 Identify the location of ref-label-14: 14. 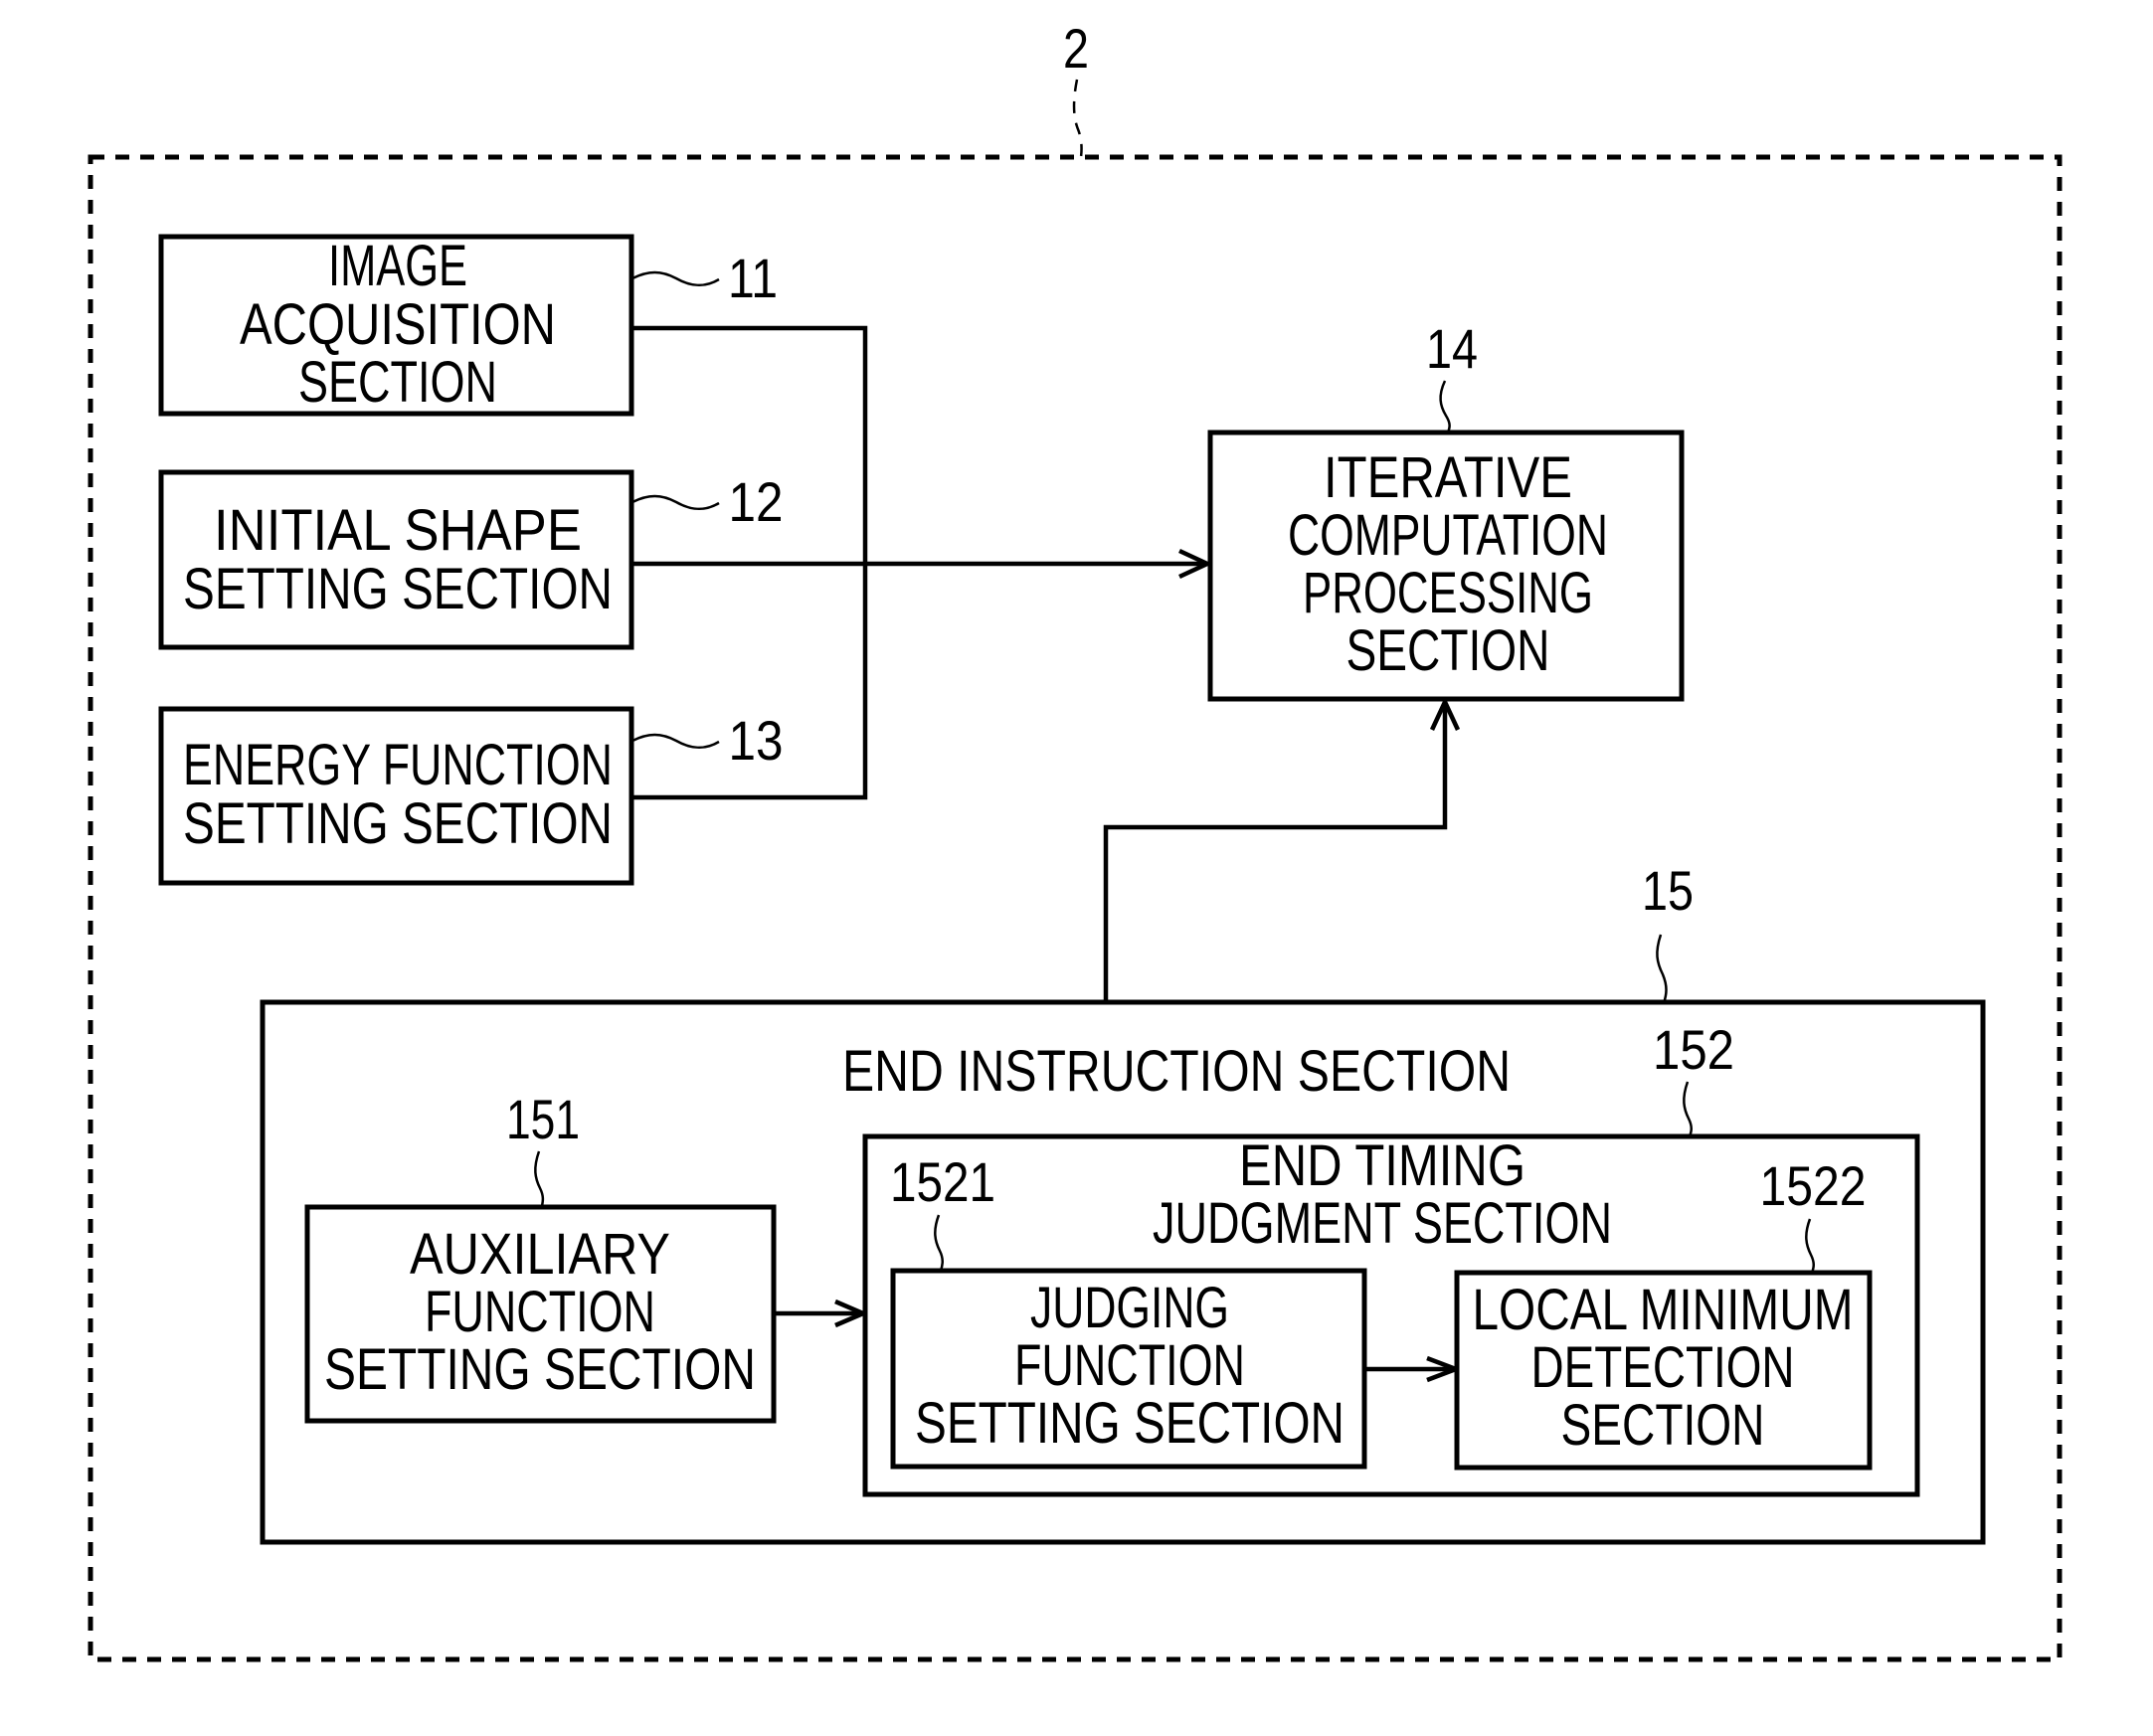
(1452, 348).